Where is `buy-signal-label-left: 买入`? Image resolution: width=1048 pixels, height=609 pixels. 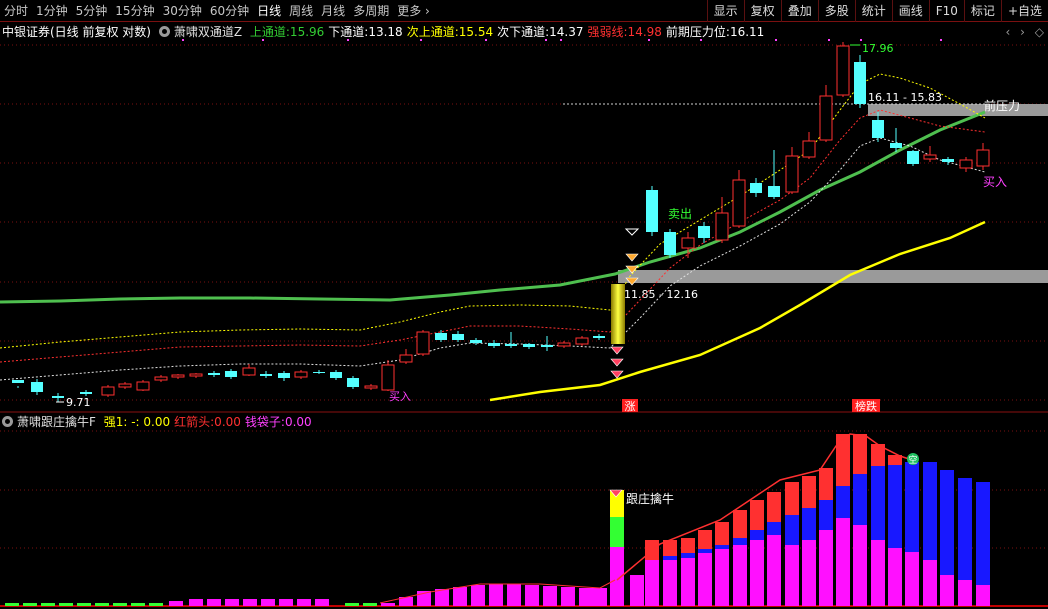 buy-signal-label-left: 买入 is located at coordinates (400, 396).